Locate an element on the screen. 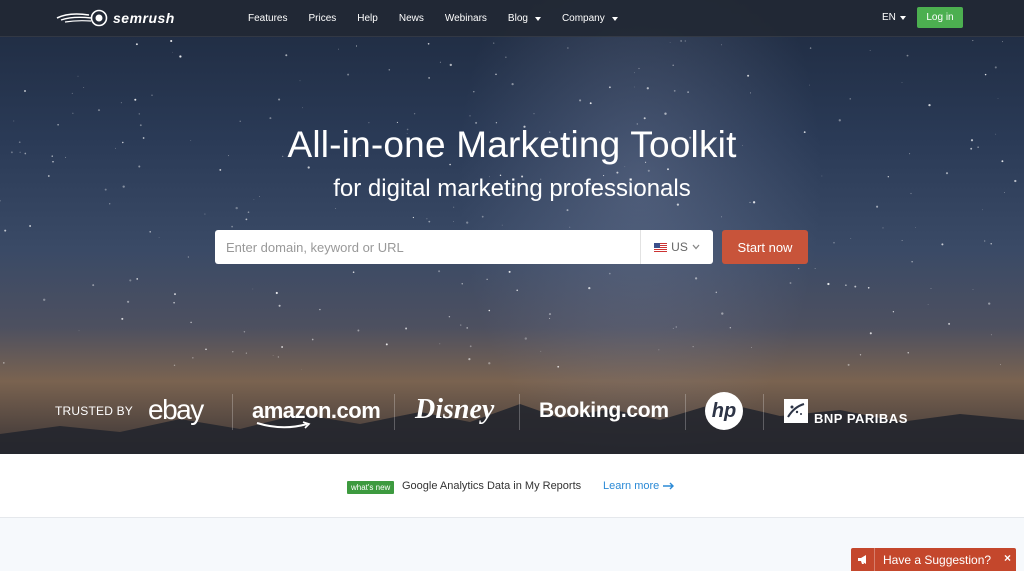  whats-new-text: Google Analytics Data in My Reports is located at coordinates (492, 486).